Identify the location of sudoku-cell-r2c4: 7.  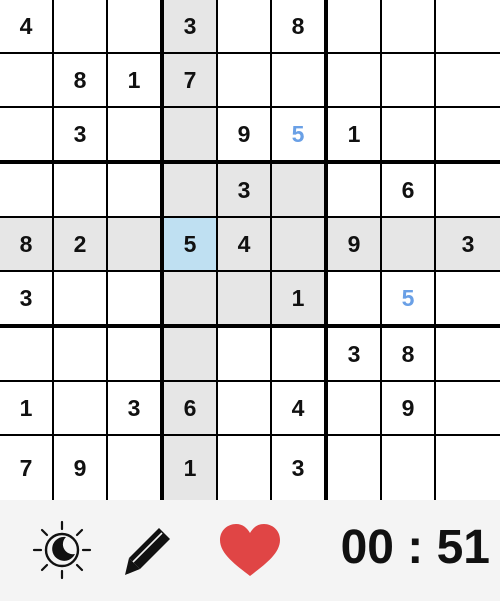
(190, 80).